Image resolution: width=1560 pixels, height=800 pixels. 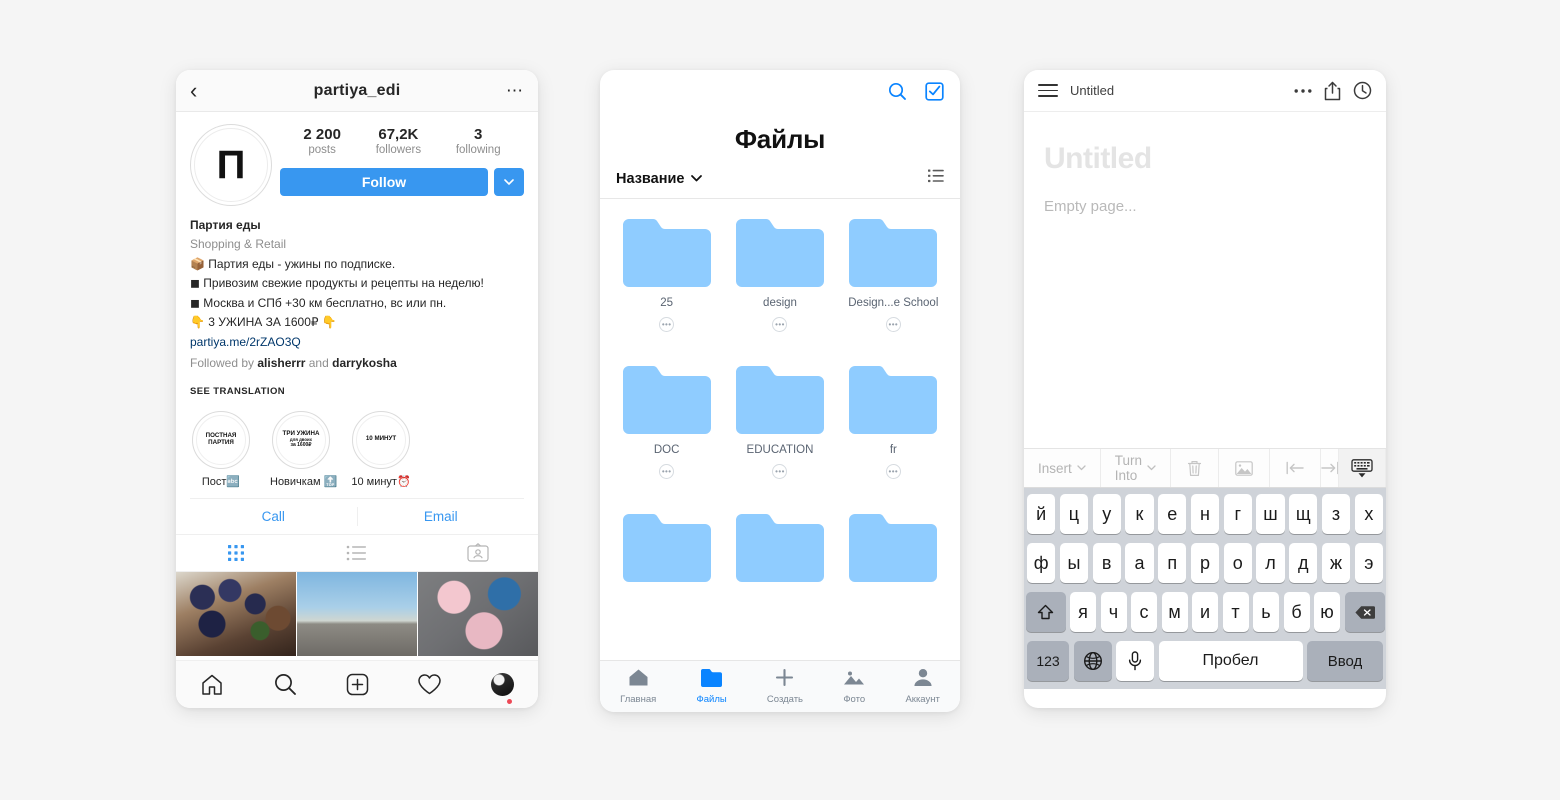 I want to click on insert-dropdown: Insert, so click(x=1062, y=468).